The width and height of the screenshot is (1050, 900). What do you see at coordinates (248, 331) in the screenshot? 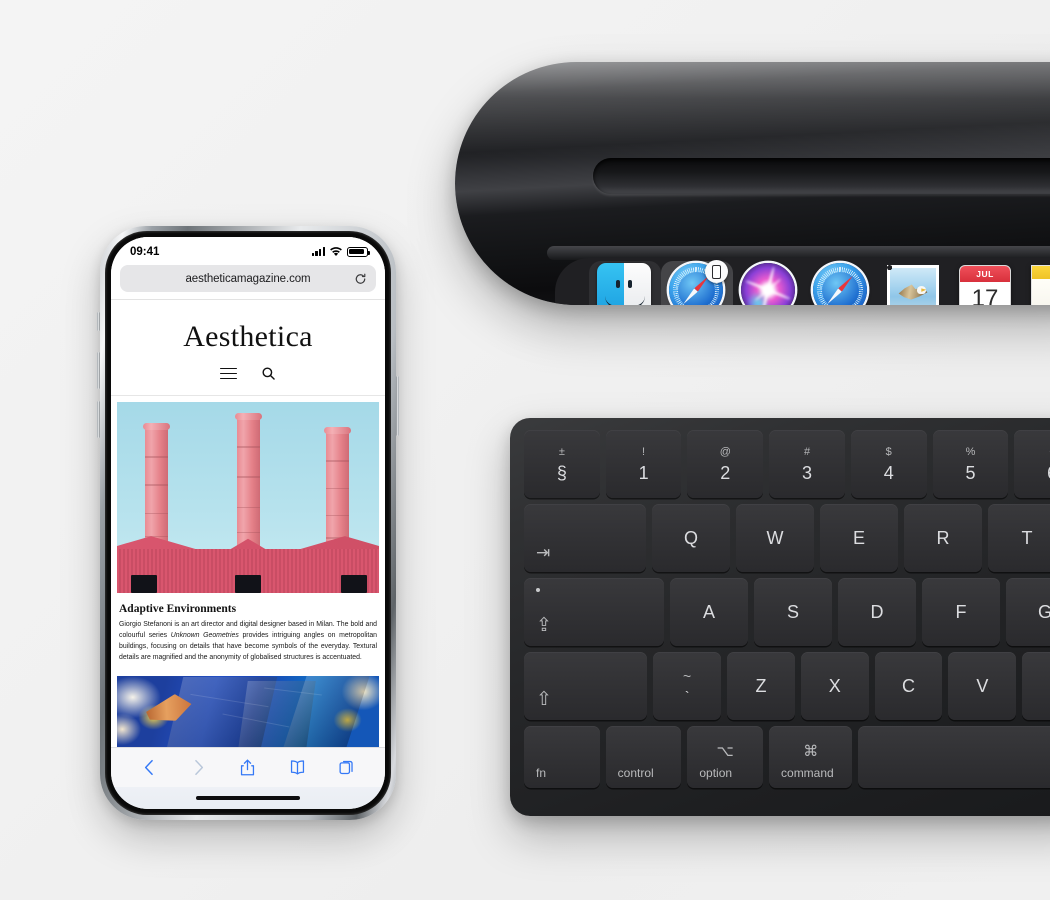
I see `site-masthead: Aesthetica` at bounding box center [248, 331].